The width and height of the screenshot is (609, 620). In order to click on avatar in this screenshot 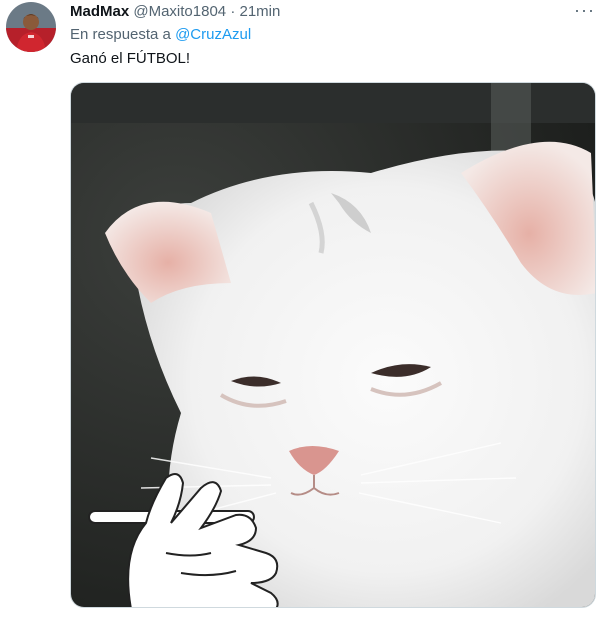, I will do `click(31, 27)`.